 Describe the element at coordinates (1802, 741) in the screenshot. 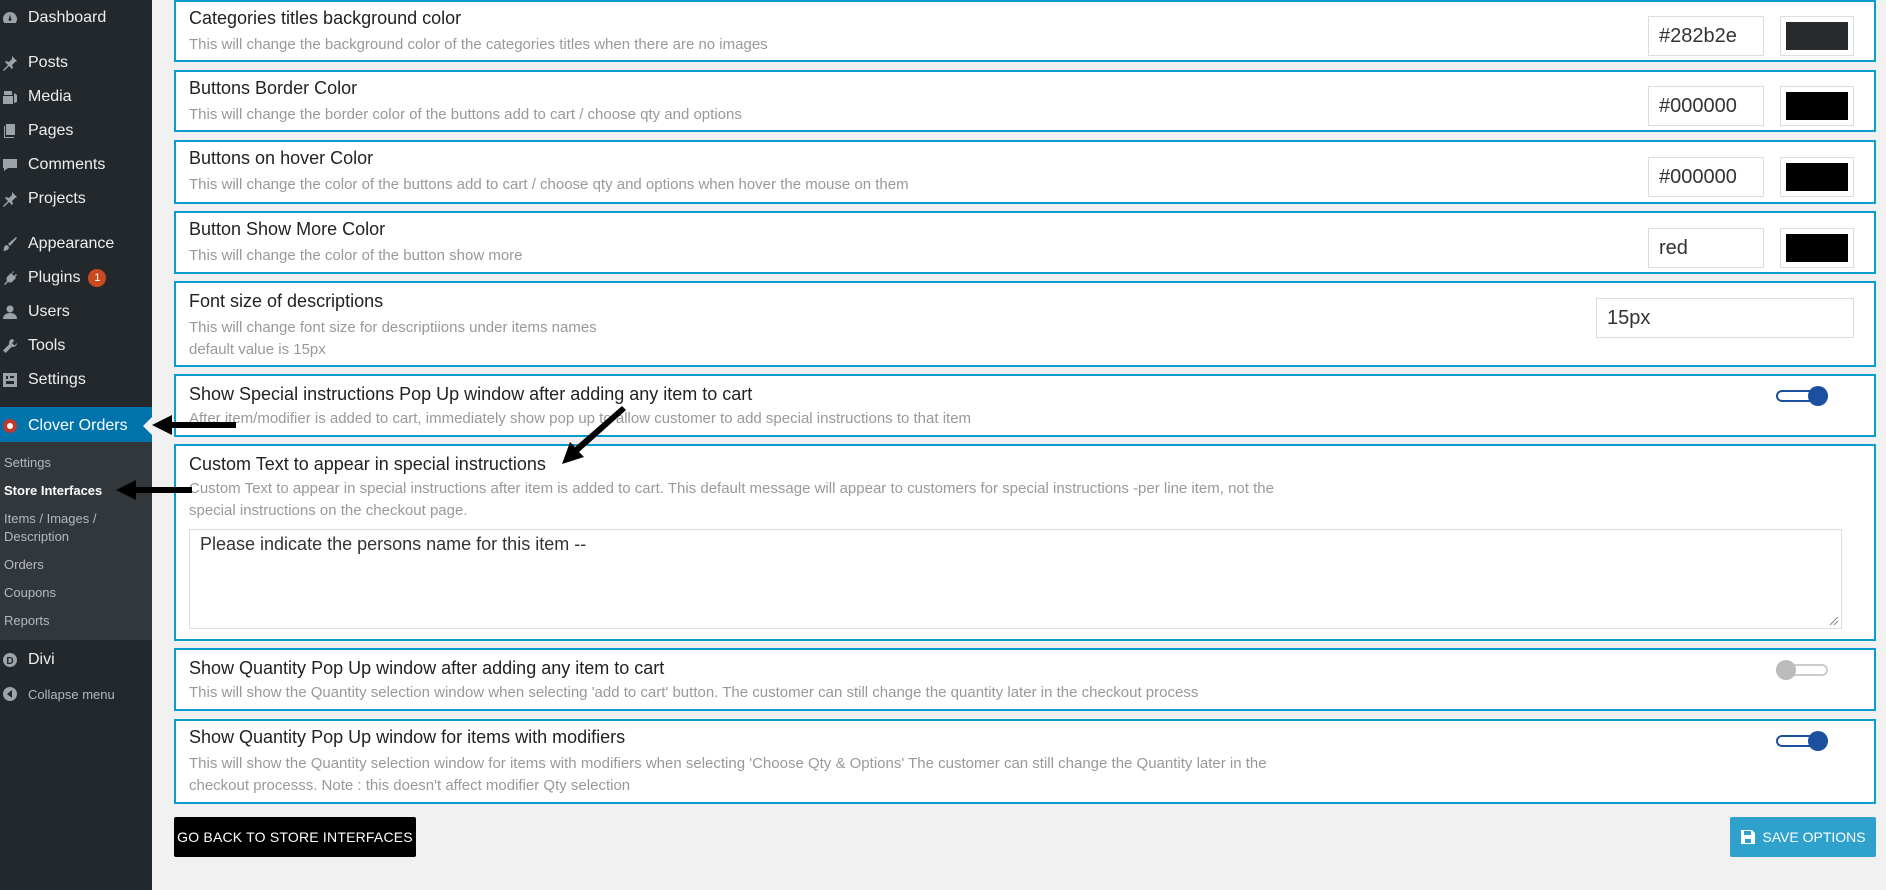

I see `quantity-modifiers-toggle` at that location.